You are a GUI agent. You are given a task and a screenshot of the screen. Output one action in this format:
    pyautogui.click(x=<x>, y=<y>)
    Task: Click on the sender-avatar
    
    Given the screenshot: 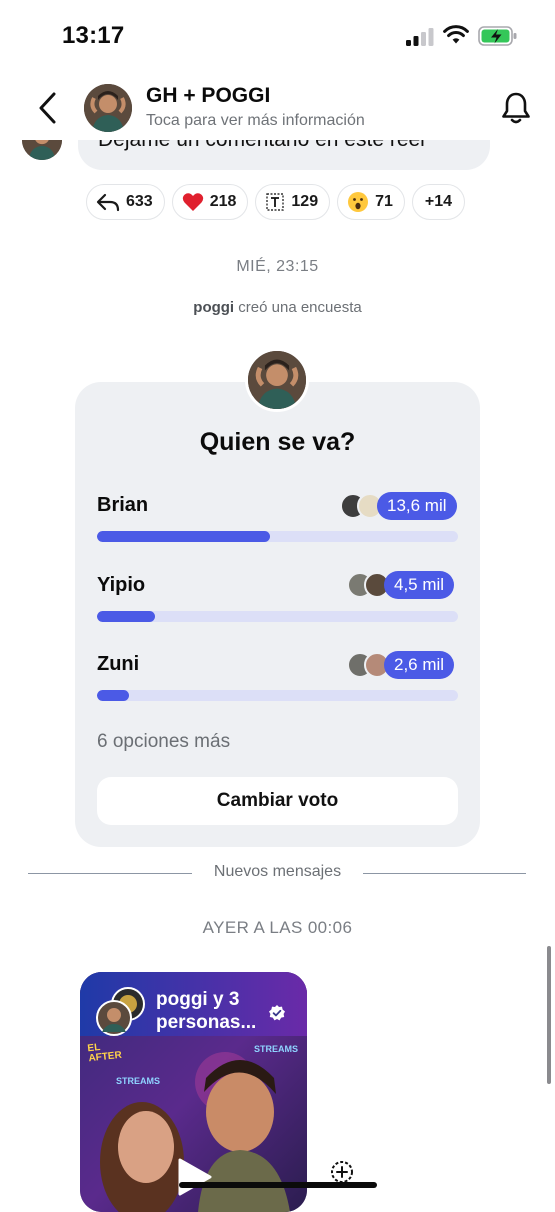 What is the action you would take?
    pyautogui.click(x=42, y=150)
    